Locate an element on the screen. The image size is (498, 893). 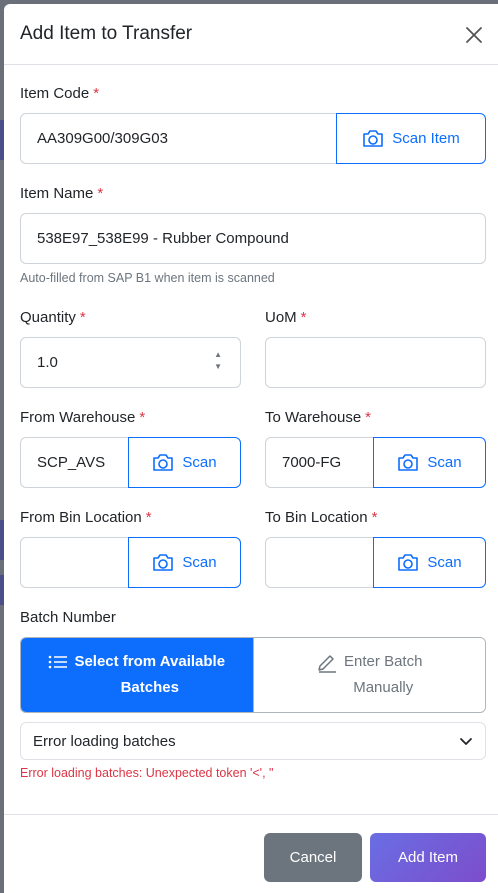
modal-header: Add Item to Transfer is located at coordinates (251, 34).